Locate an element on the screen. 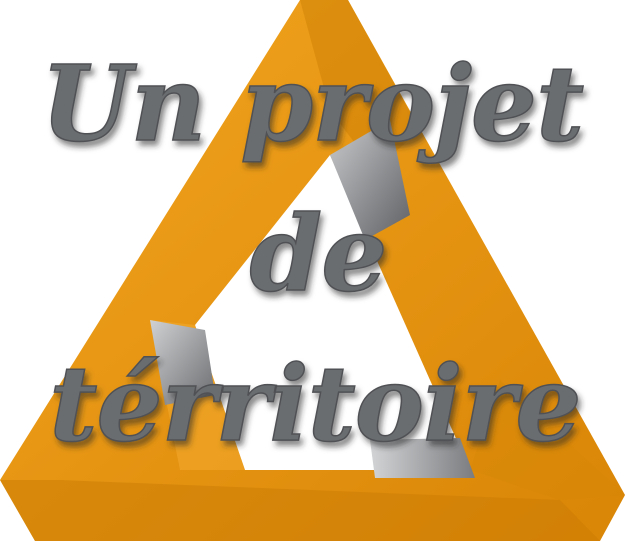 The height and width of the screenshot is (541, 625). title-line-2: de is located at coordinates (318, 253).